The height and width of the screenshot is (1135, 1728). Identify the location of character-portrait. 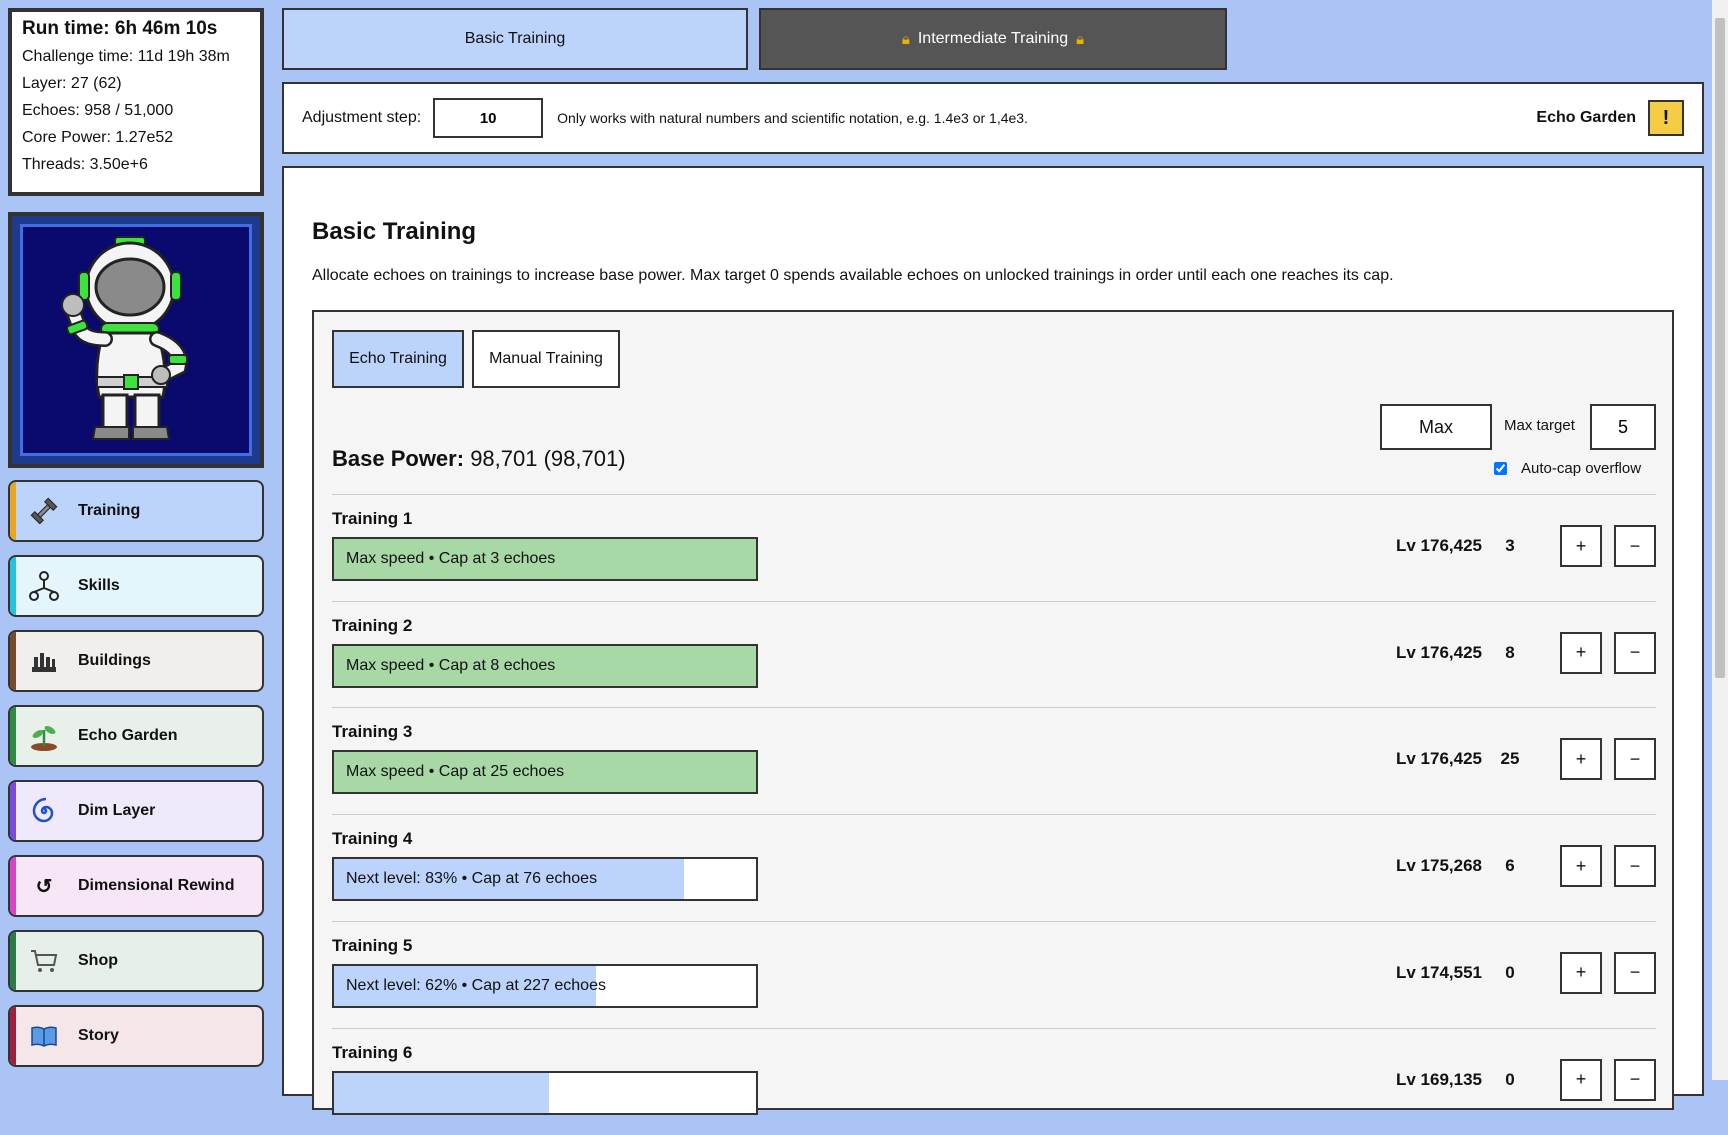
(136, 340).